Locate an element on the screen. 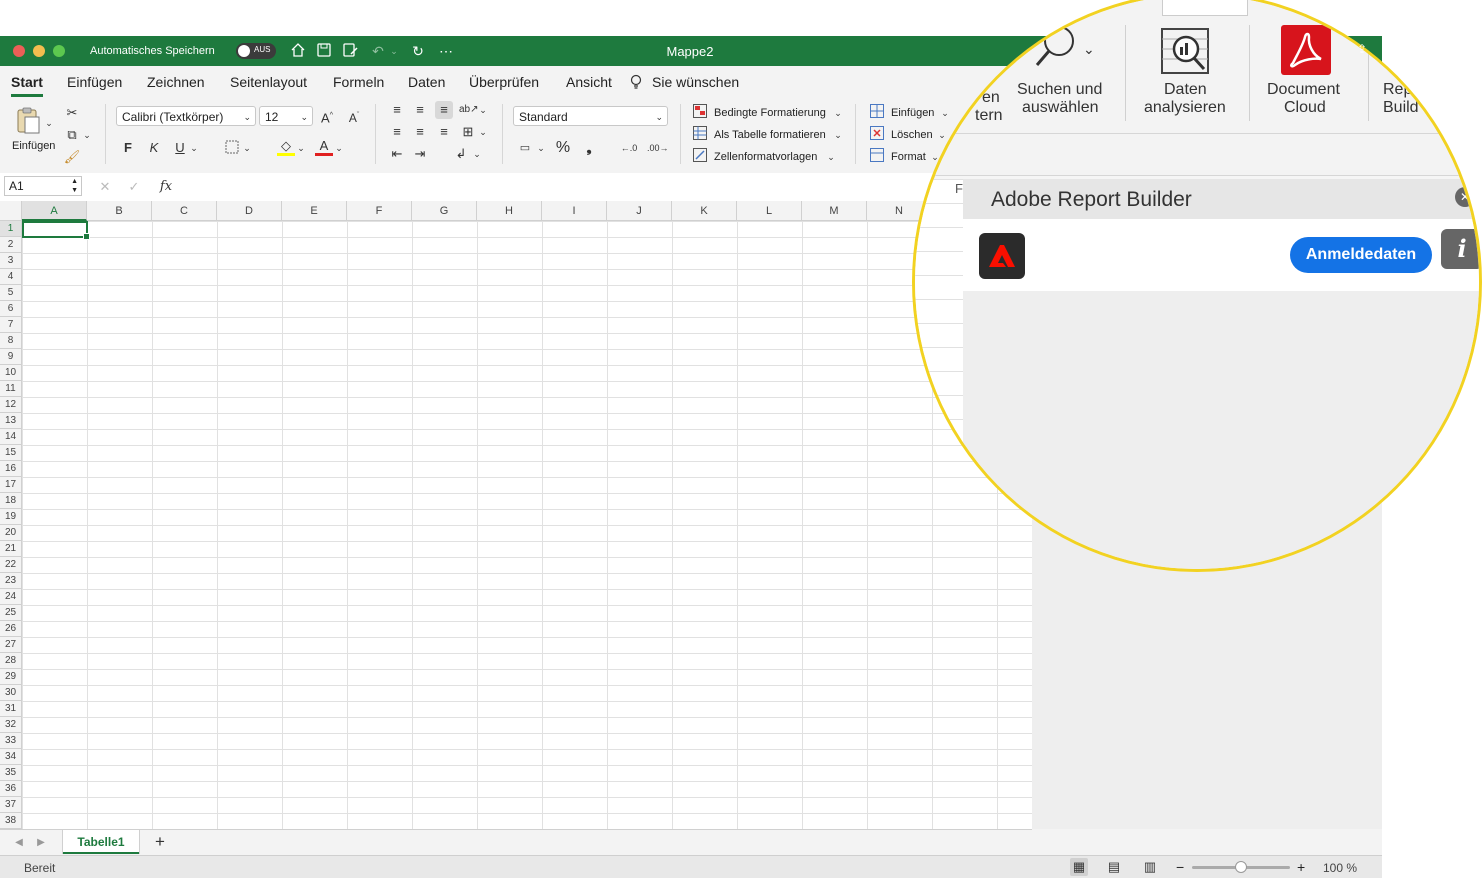 The width and height of the screenshot is (1482, 878). document-cloud-icon is located at coordinates (1306, 50).